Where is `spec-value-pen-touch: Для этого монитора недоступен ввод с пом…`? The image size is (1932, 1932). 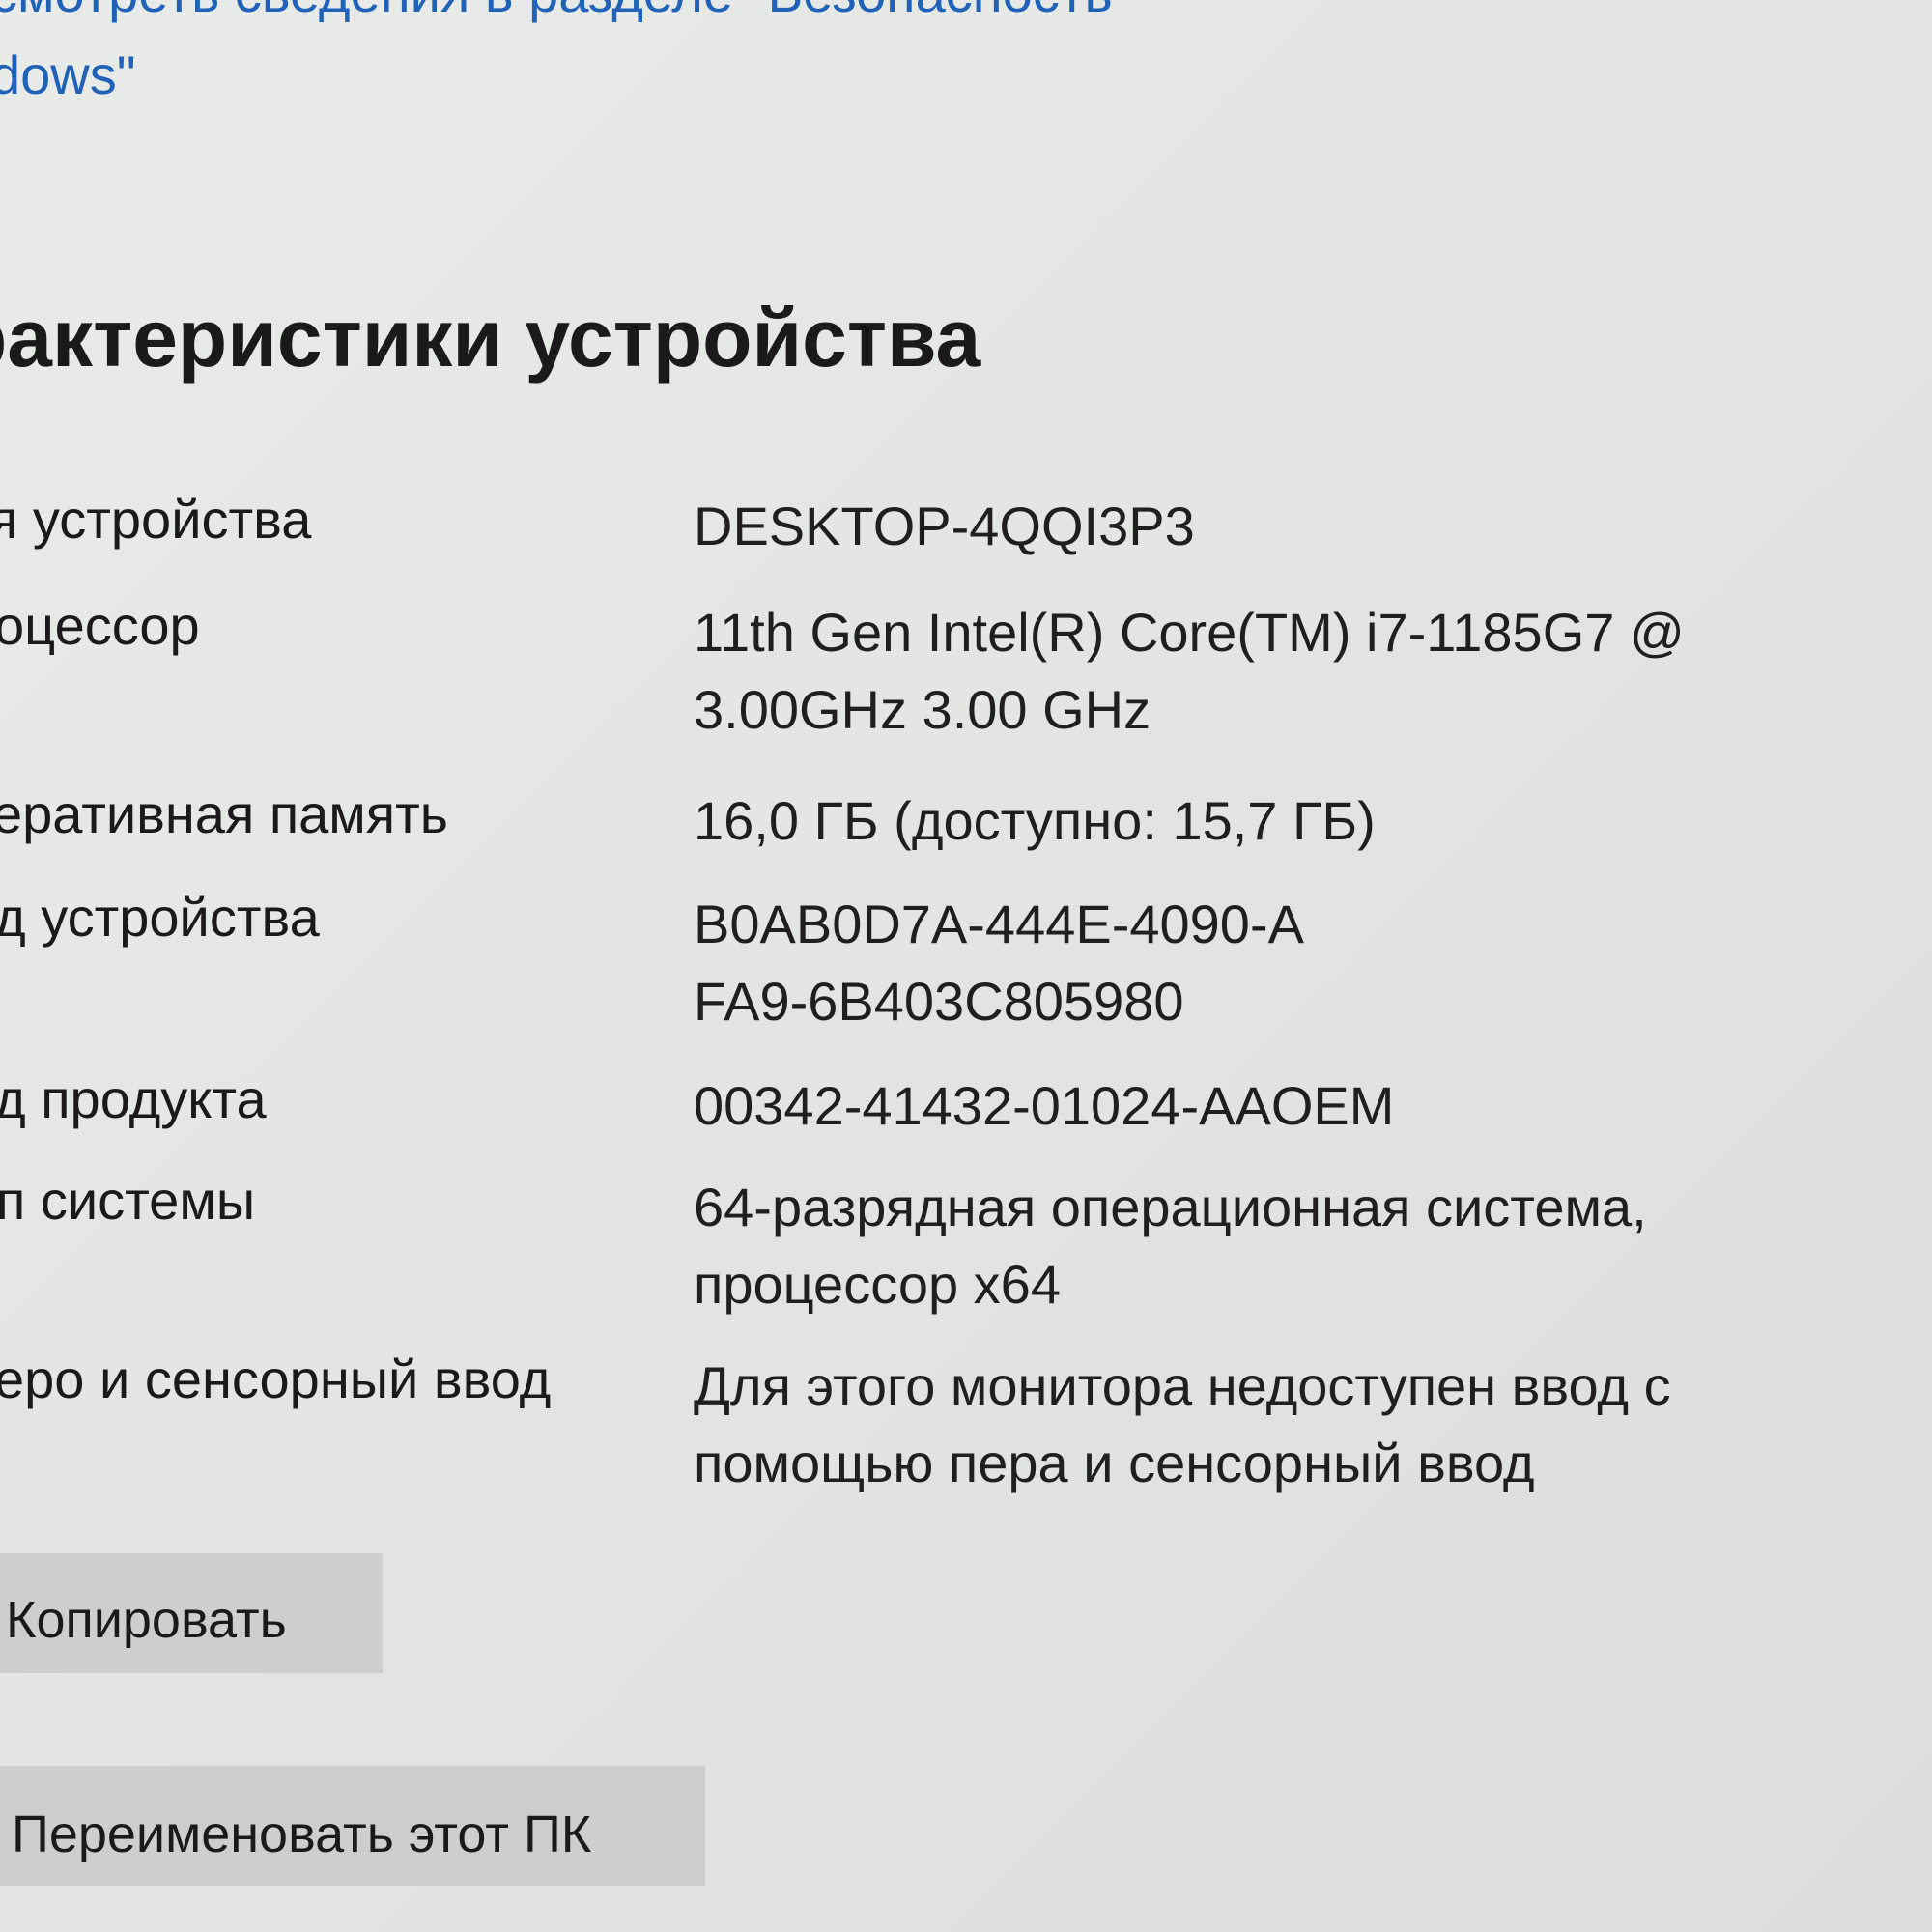 spec-value-pen-touch: Для этого монитора недоступен ввод с пом… is located at coordinates (1182, 1424).